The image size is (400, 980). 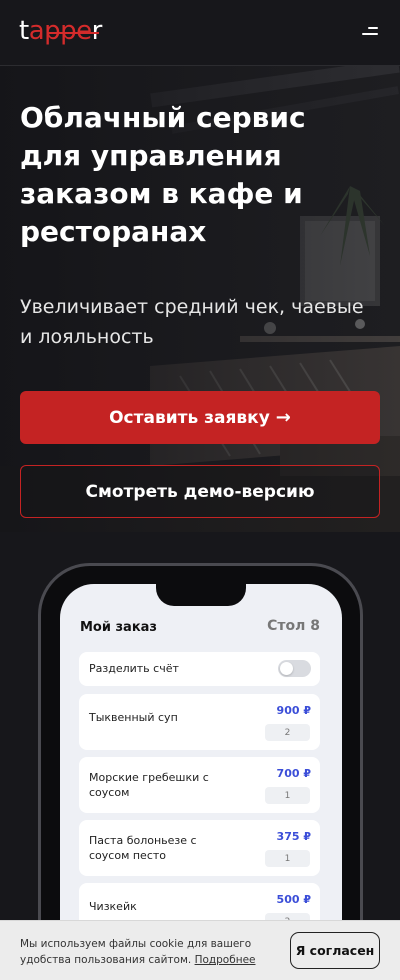 What do you see at coordinates (293, 899) in the screenshot?
I see `item-price: 500 ₽` at bounding box center [293, 899].